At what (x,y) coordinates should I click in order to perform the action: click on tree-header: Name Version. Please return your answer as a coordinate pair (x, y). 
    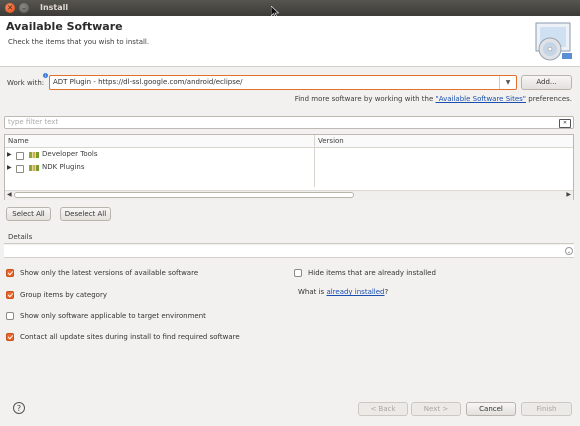
    Looking at the image, I should click on (289, 141).